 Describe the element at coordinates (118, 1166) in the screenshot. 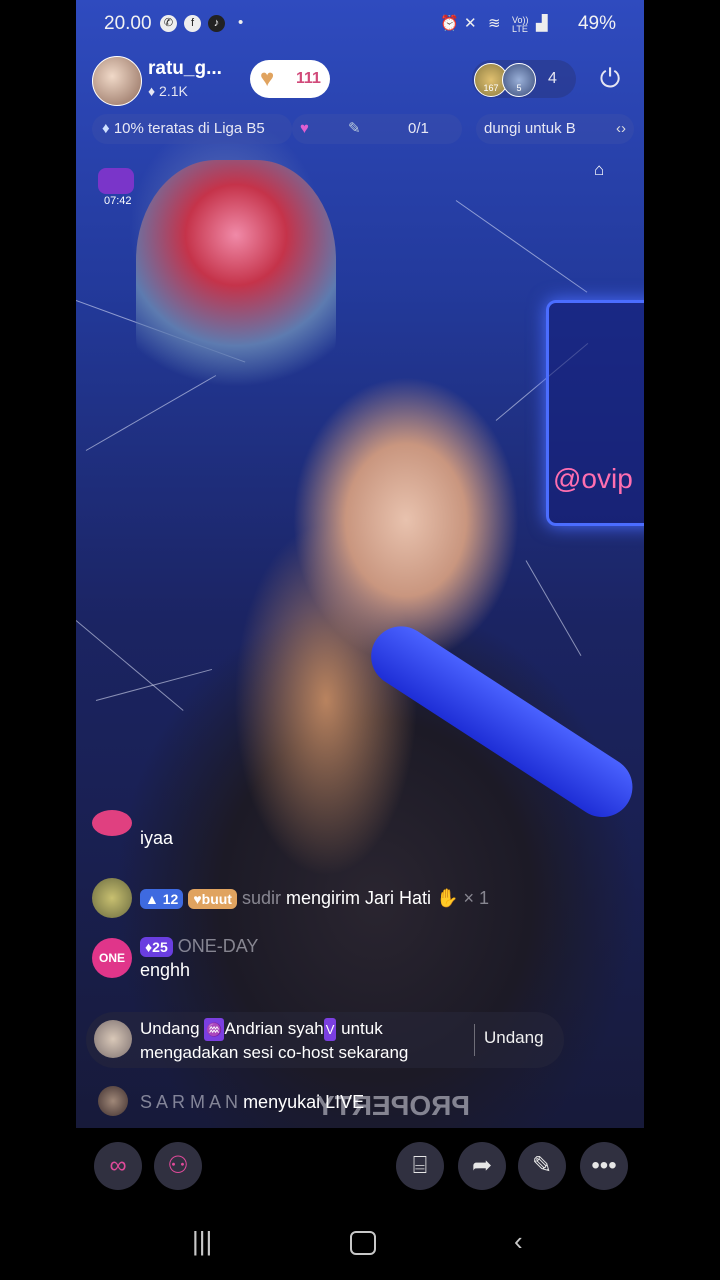

I see `link-icon: ∞` at that location.